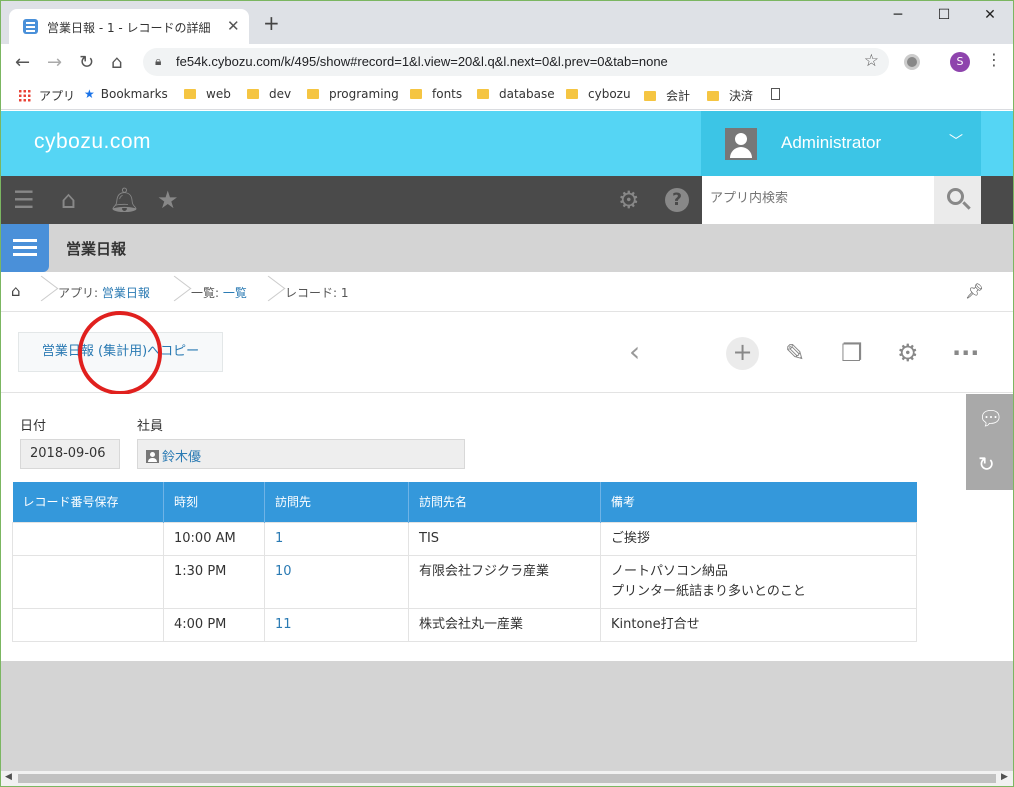 This screenshot has width=1014, height=787. Describe the element at coordinates (126, 94) in the screenshot. I see `bookmark-bookmarks: ★ Bookmarks` at that location.